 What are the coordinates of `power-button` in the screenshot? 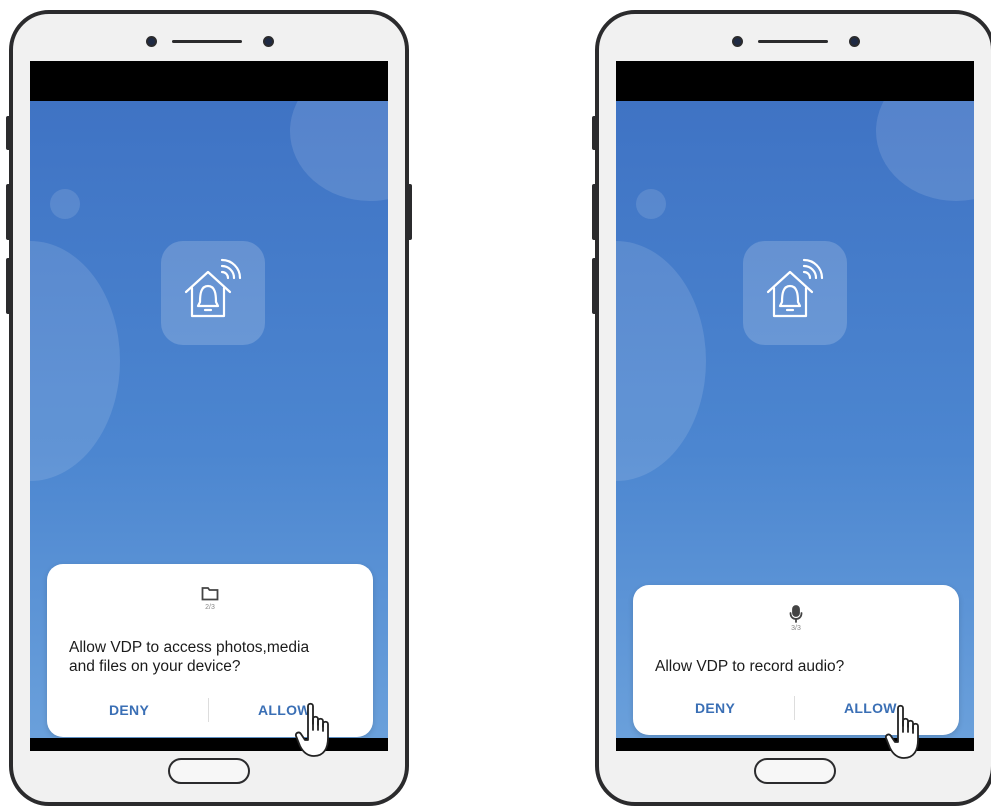 It's located at (409, 212).